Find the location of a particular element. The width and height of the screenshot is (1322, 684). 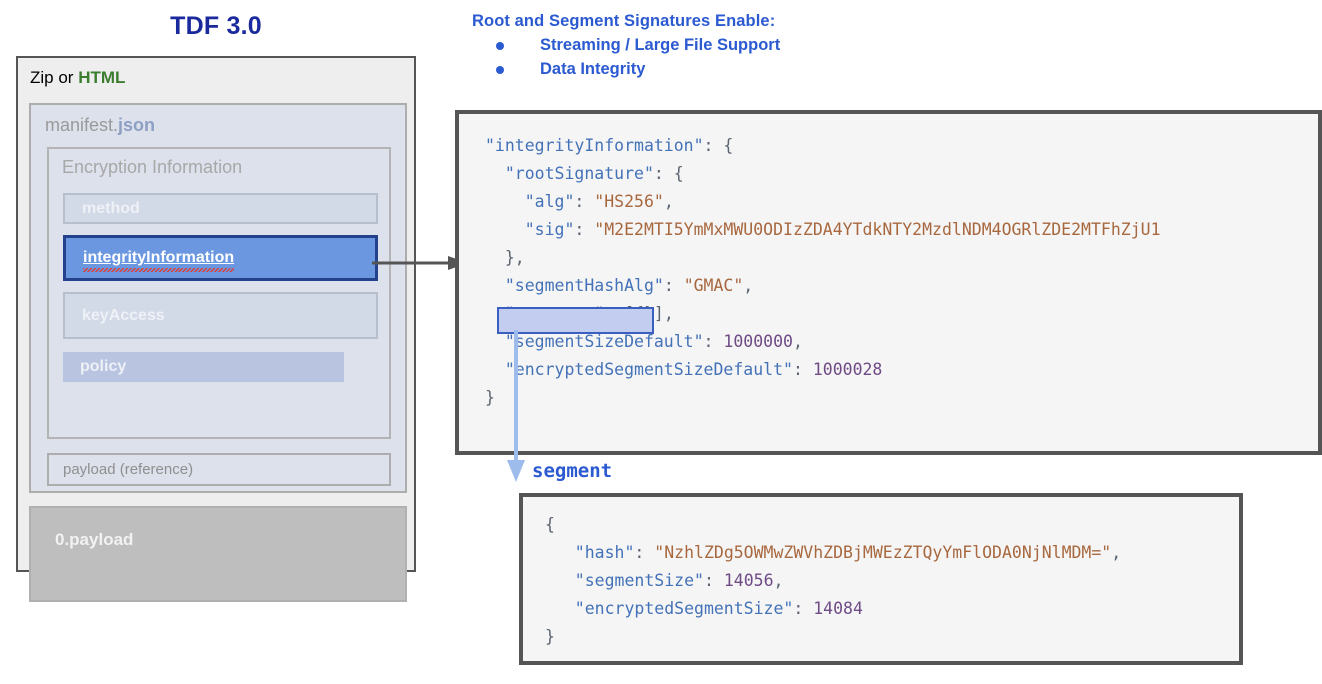

zip-label-prefix: Zip or is located at coordinates (54, 77).